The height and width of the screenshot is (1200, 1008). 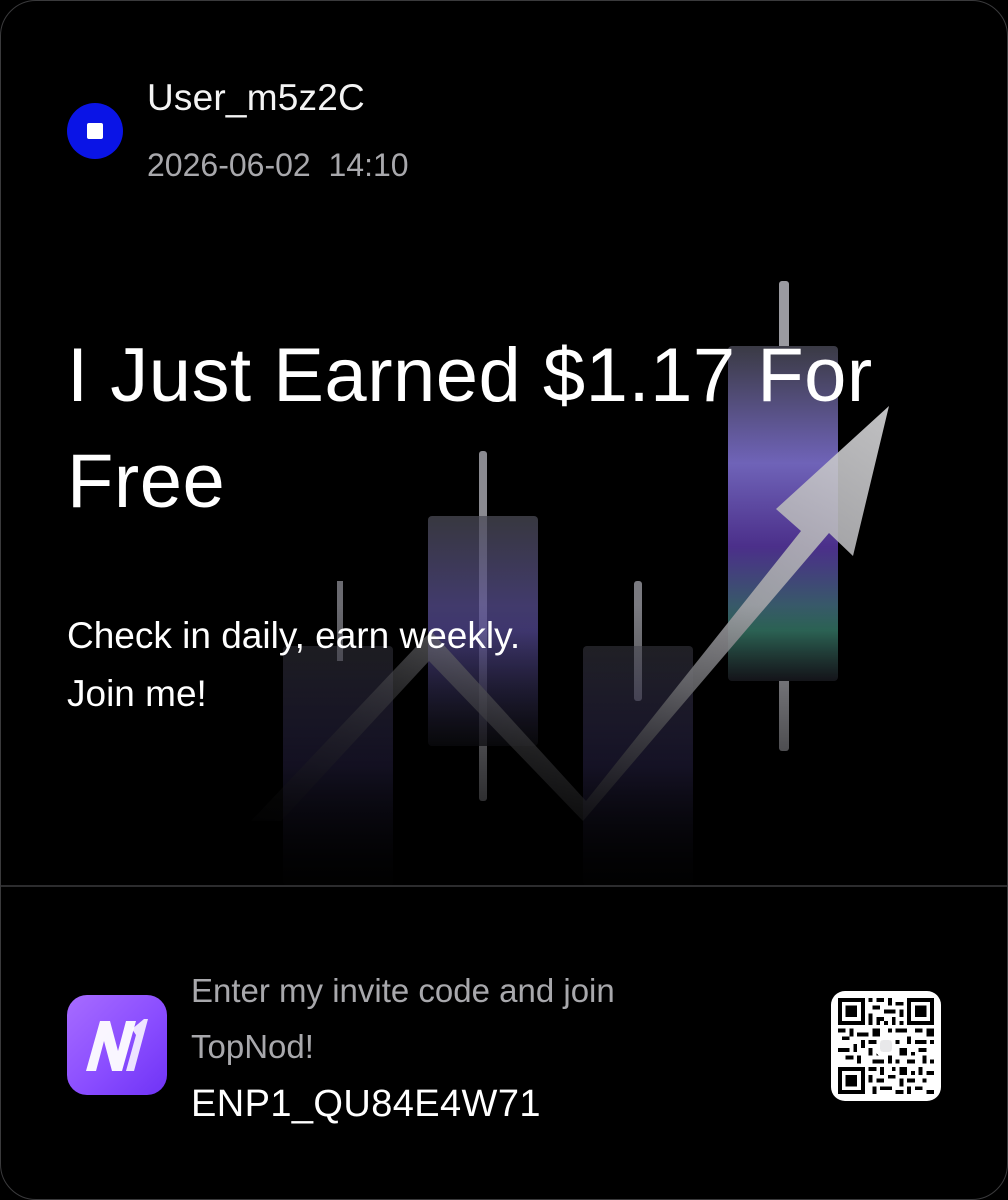 I want to click on divider, so click(x=504, y=886).